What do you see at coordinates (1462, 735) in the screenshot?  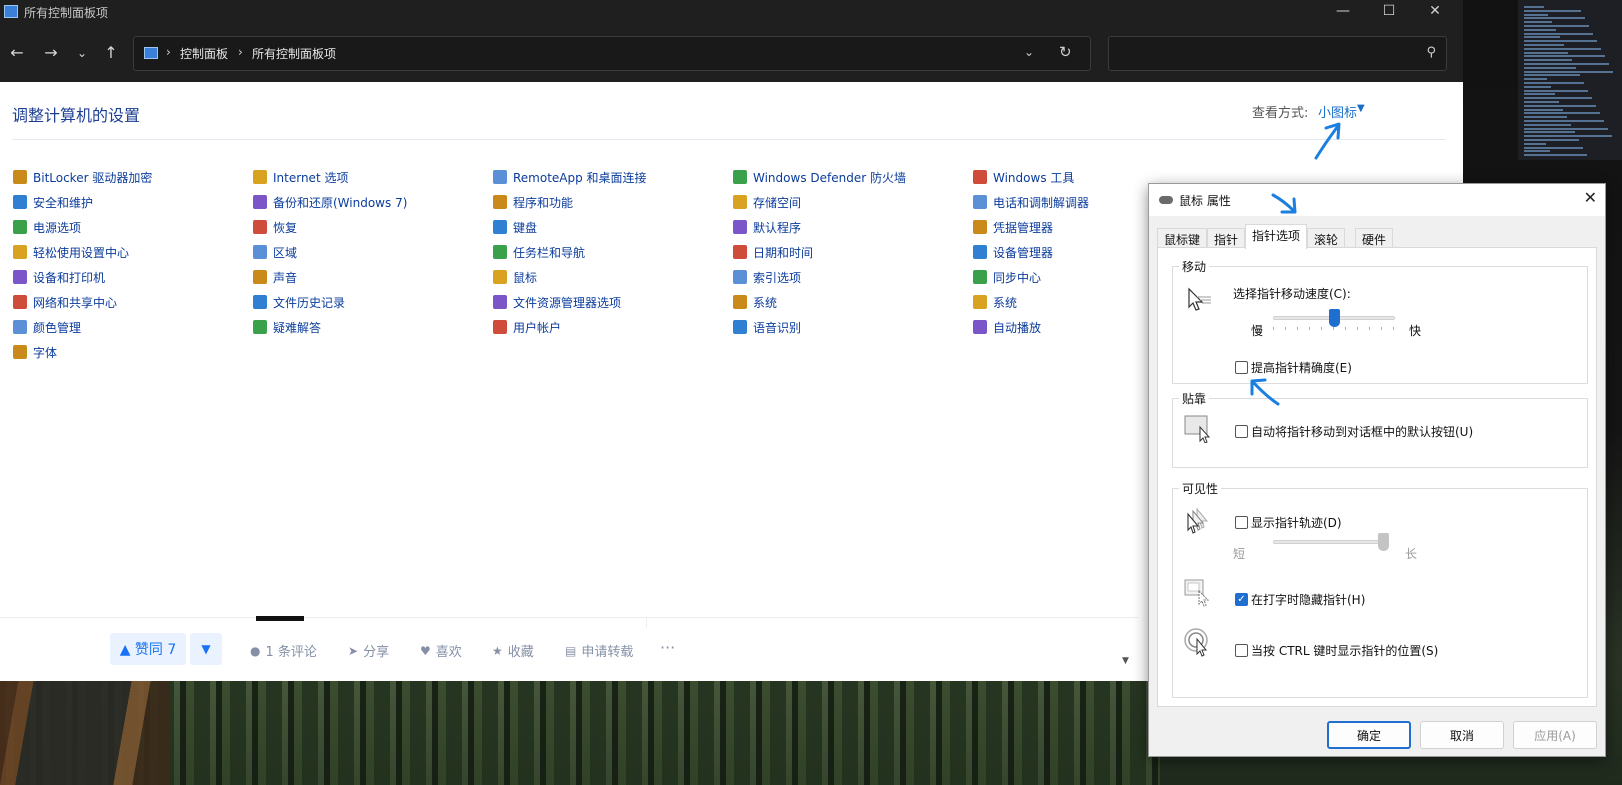 I see `cancel-button: 取消` at bounding box center [1462, 735].